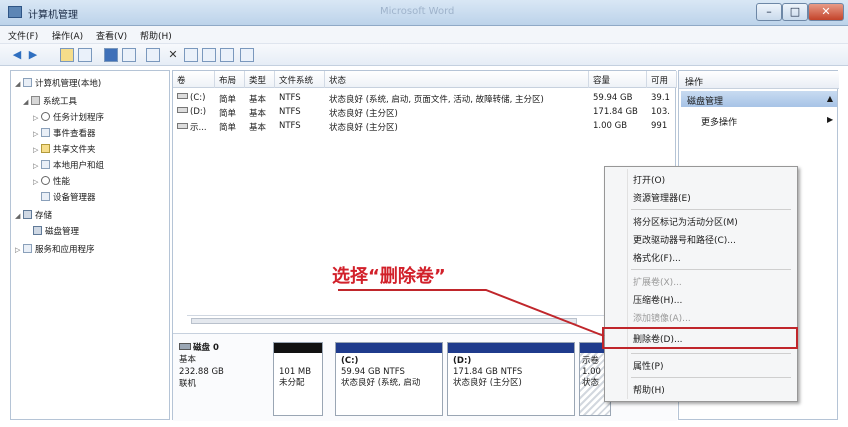 Image resolution: width=848 pixels, height=427 pixels. Describe the element at coordinates (55, 249) in the screenshot. I see `tree-item-services-apps: ▷ 服务和应用程序` at that location.